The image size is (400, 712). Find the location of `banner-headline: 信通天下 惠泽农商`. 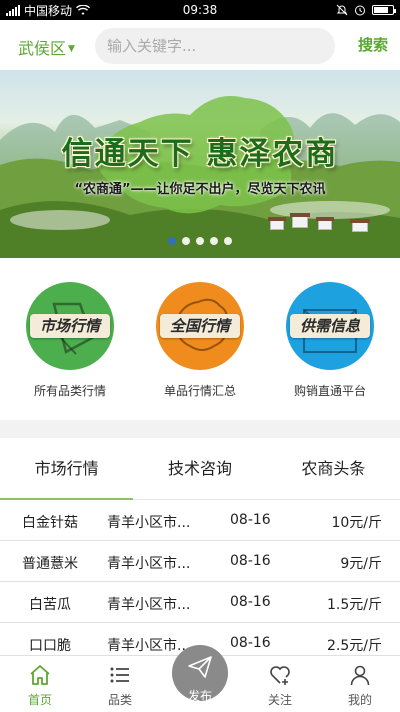

banner-headline: 信通天下 惠泽农商 is located at coordinates (200, 154).